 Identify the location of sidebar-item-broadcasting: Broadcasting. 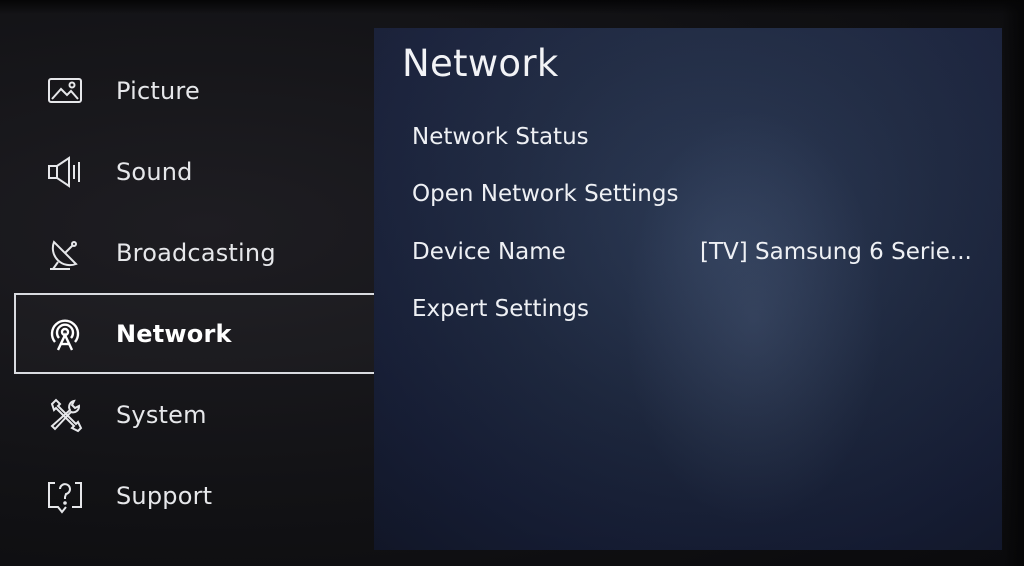
(195, 252).